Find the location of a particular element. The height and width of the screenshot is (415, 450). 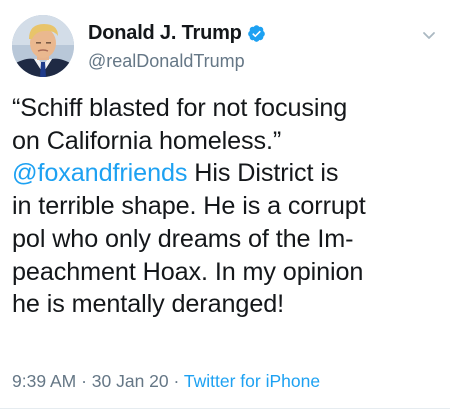

tweet-text-line: he is mentally deranged! is located at coordinates (148, 304).